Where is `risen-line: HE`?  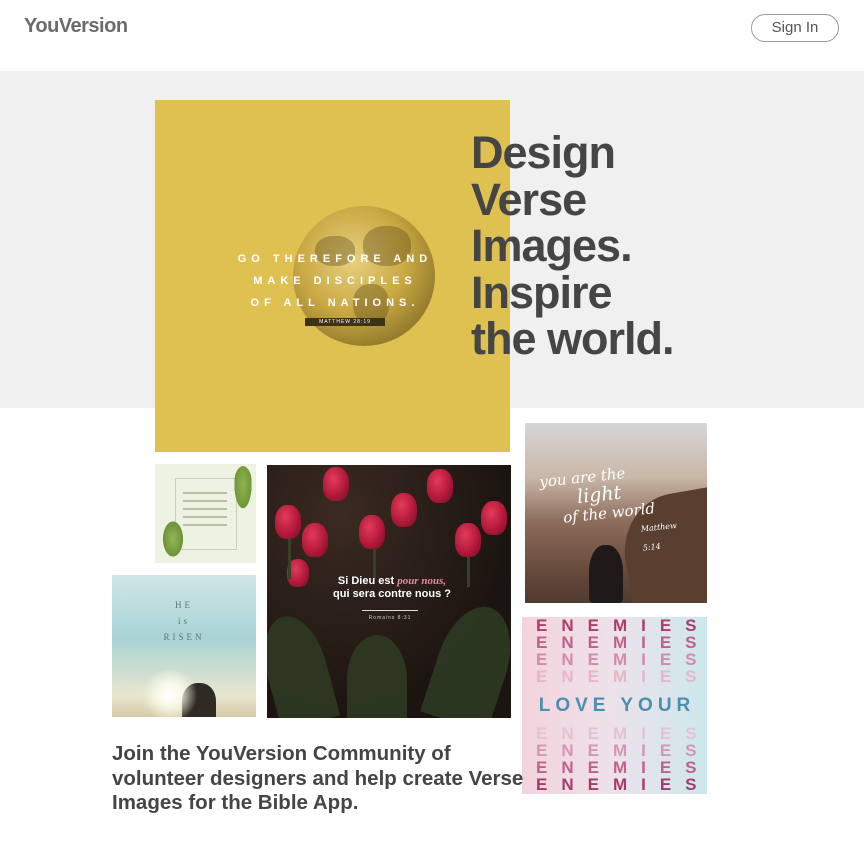
risen-line: HE is located at coordinates (184, 605).